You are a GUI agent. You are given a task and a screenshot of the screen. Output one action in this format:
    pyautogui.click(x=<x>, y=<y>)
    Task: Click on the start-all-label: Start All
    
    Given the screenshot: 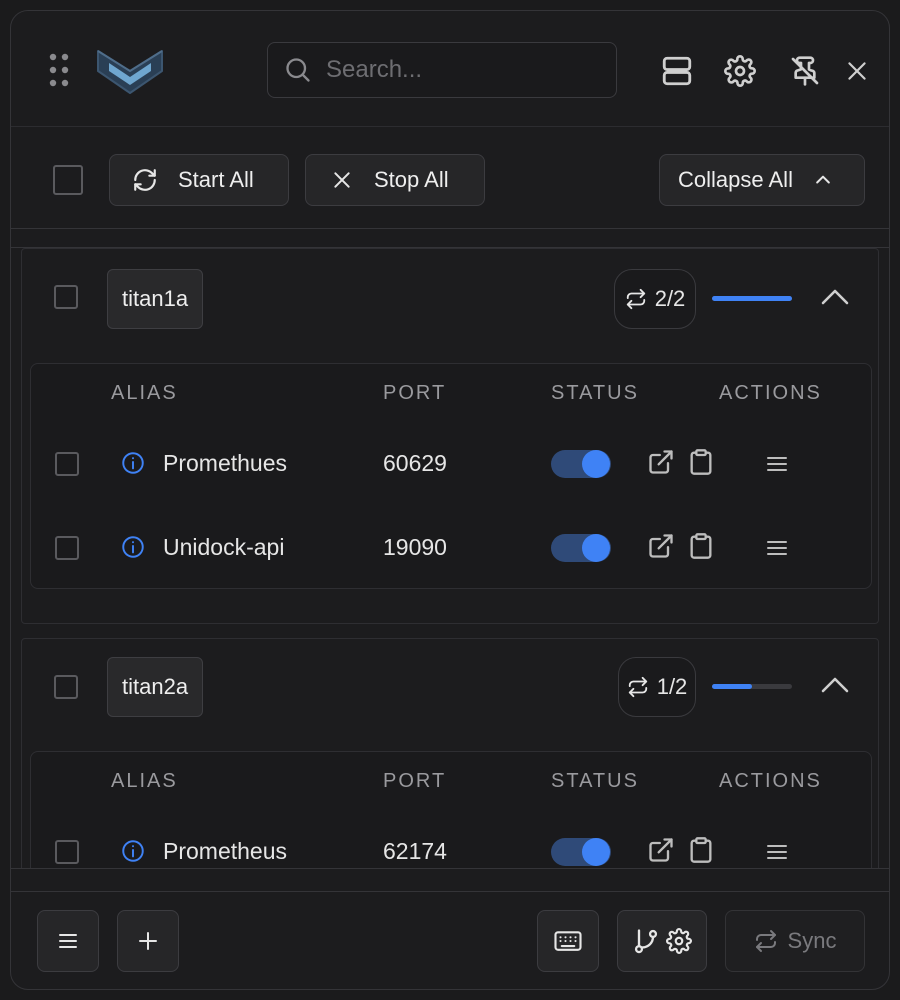 What is the action you would take?
    pyautogui.click(x=216, y=179)
    